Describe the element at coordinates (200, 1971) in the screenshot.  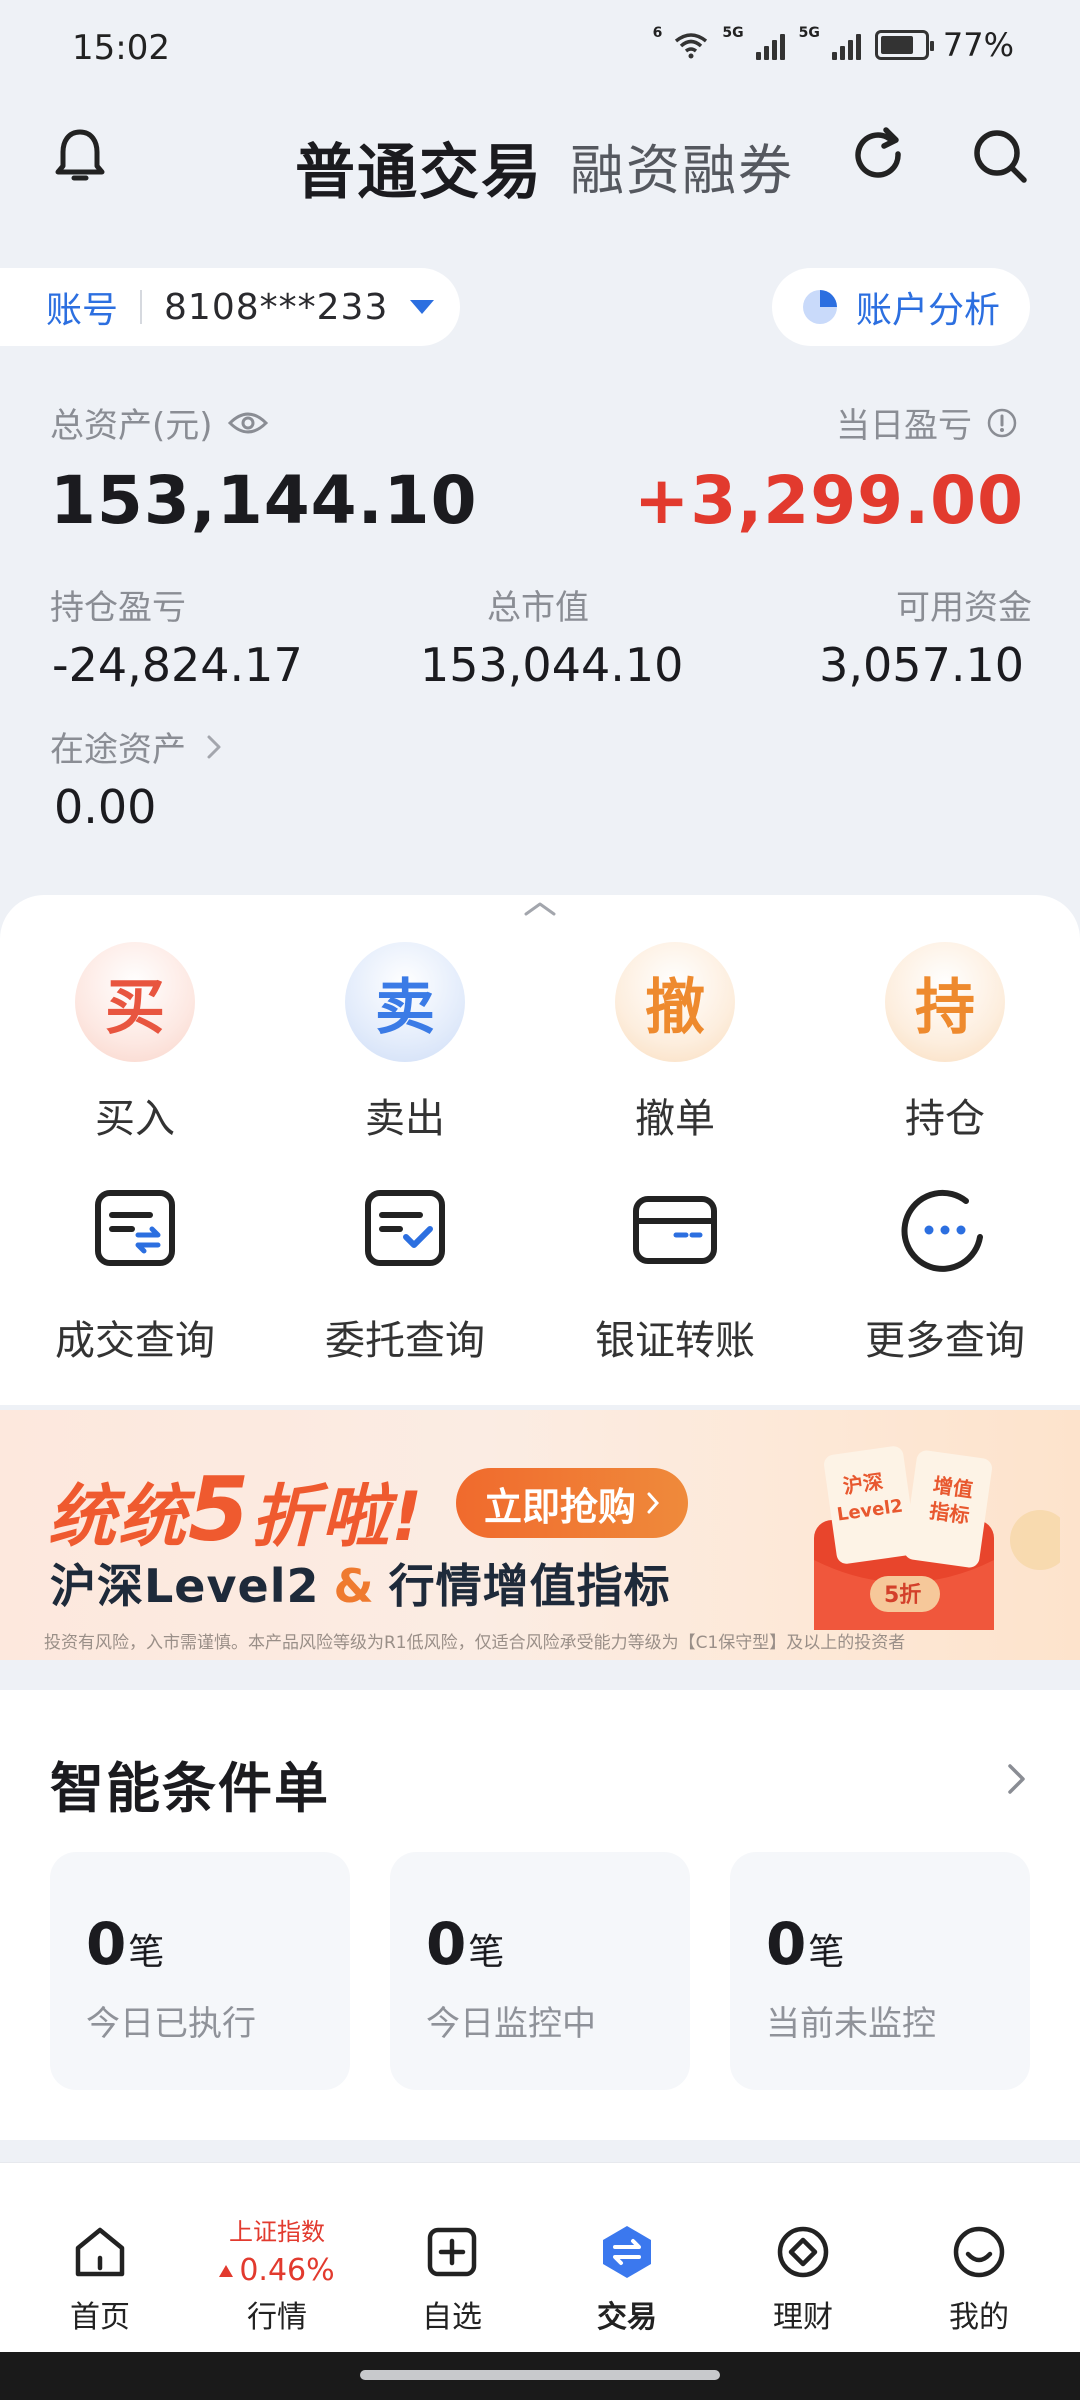
I see `executed-today-stat: 0笔 今日已执行` at that location.